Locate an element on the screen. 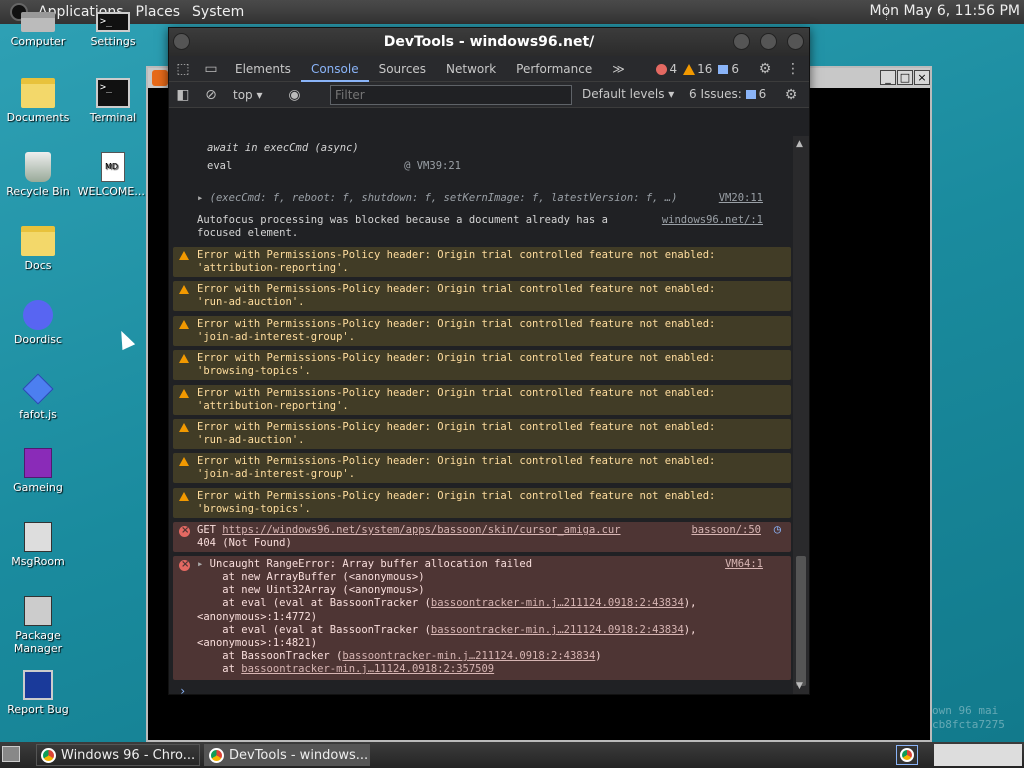 This screenshot has width=1024, height=768. chrome-icon is located at coordinates (216, 755).